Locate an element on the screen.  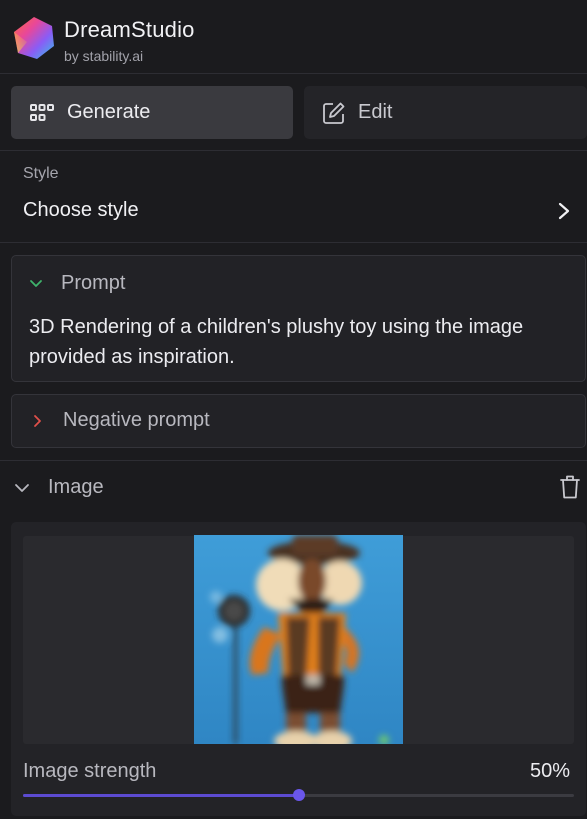
image-strength-label: Image strength is located at coordinates (90, 771).